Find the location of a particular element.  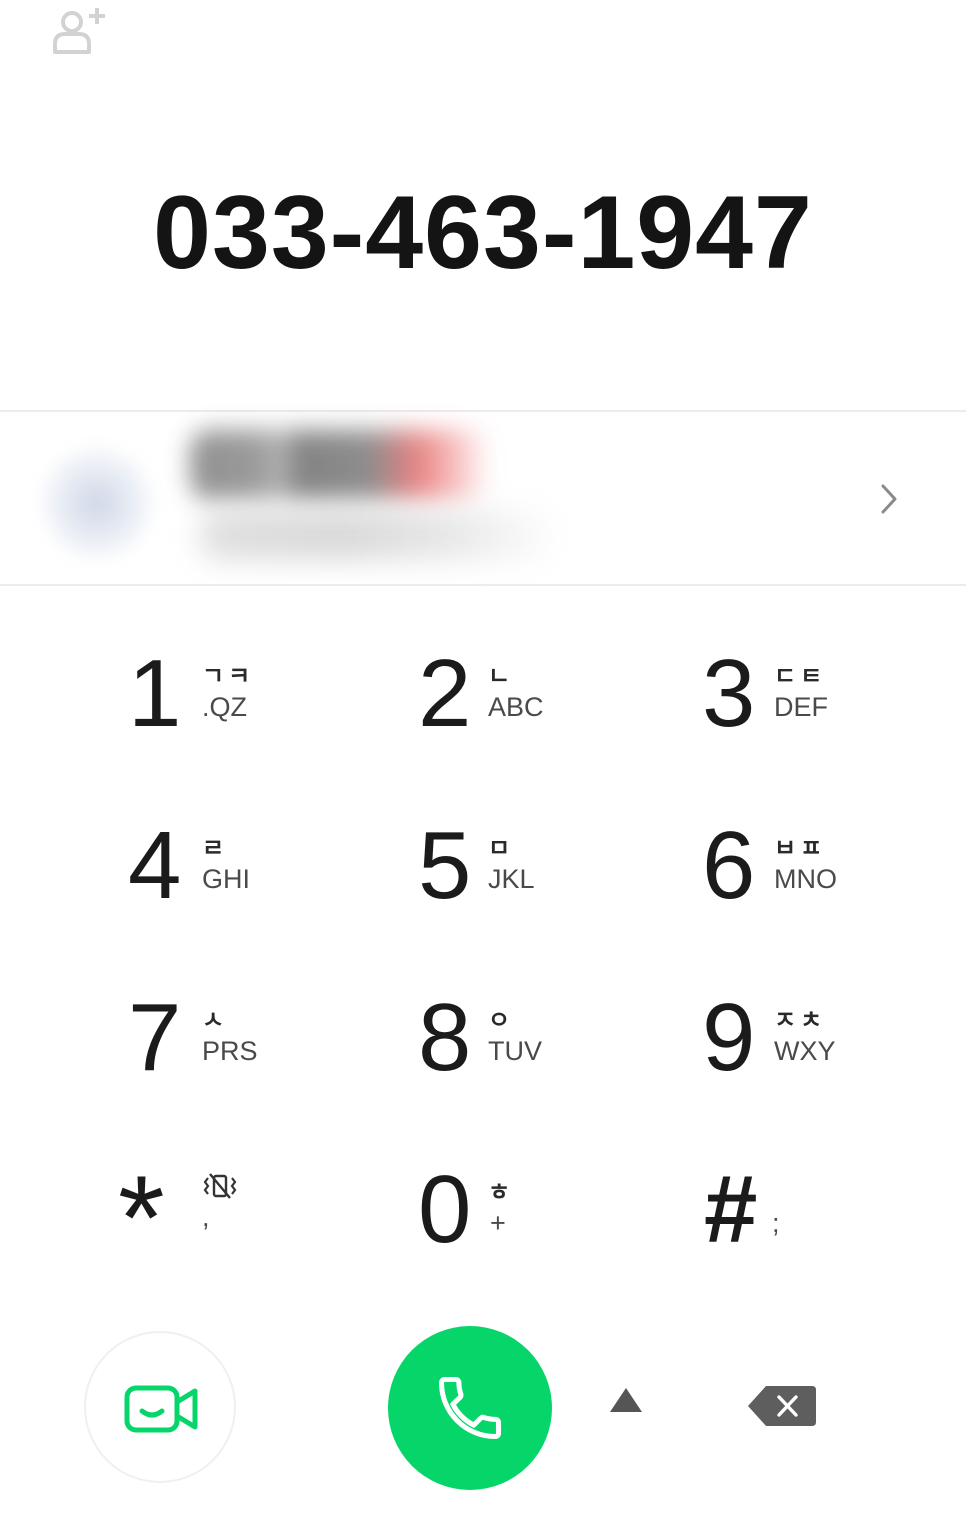

video-call-icon is located at coordinates (161, 1409).